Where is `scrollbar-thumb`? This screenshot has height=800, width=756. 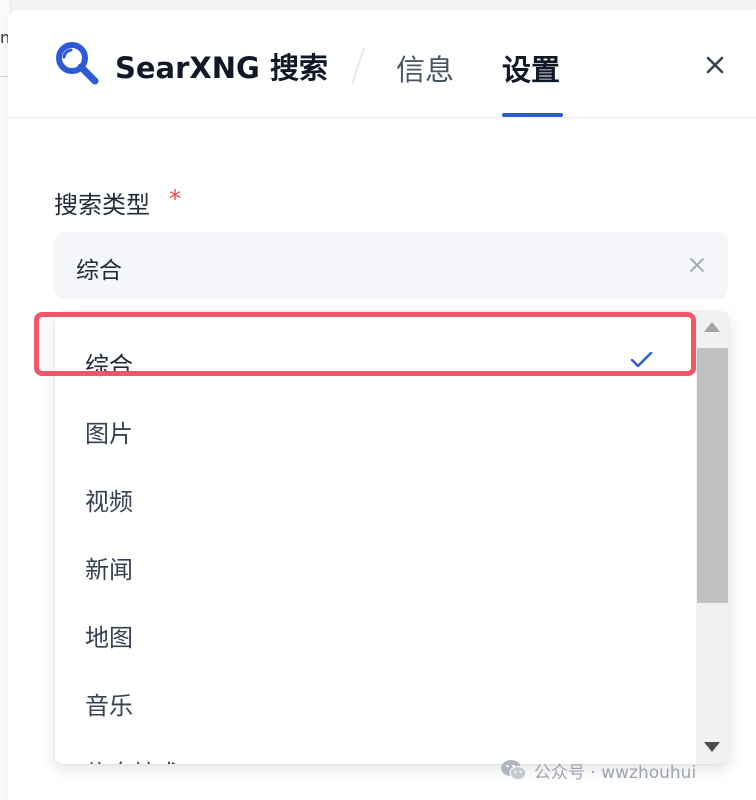 scrollbar-thumb is located at coordinates (712, 475).